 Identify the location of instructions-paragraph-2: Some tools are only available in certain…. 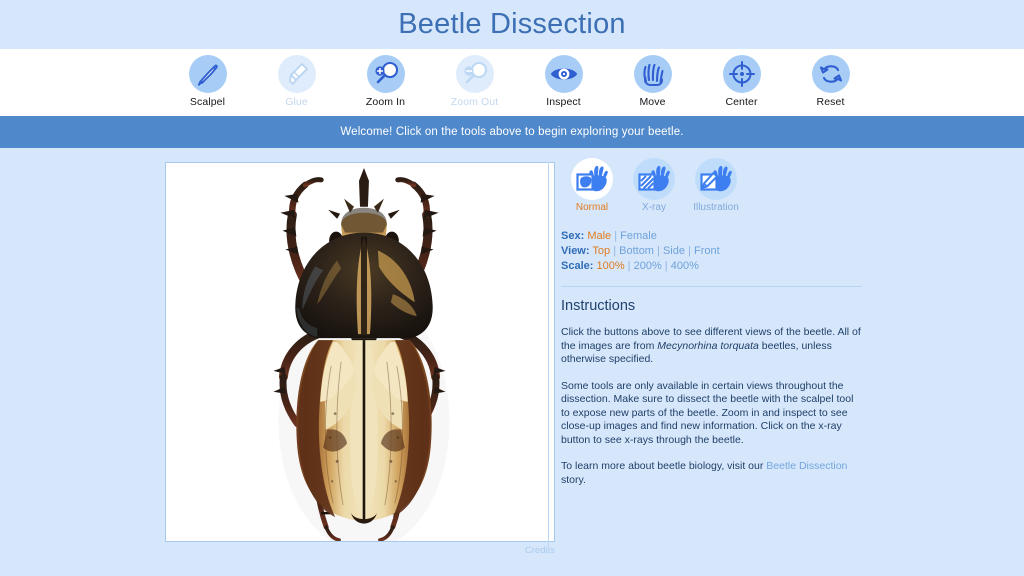
(707, 412).